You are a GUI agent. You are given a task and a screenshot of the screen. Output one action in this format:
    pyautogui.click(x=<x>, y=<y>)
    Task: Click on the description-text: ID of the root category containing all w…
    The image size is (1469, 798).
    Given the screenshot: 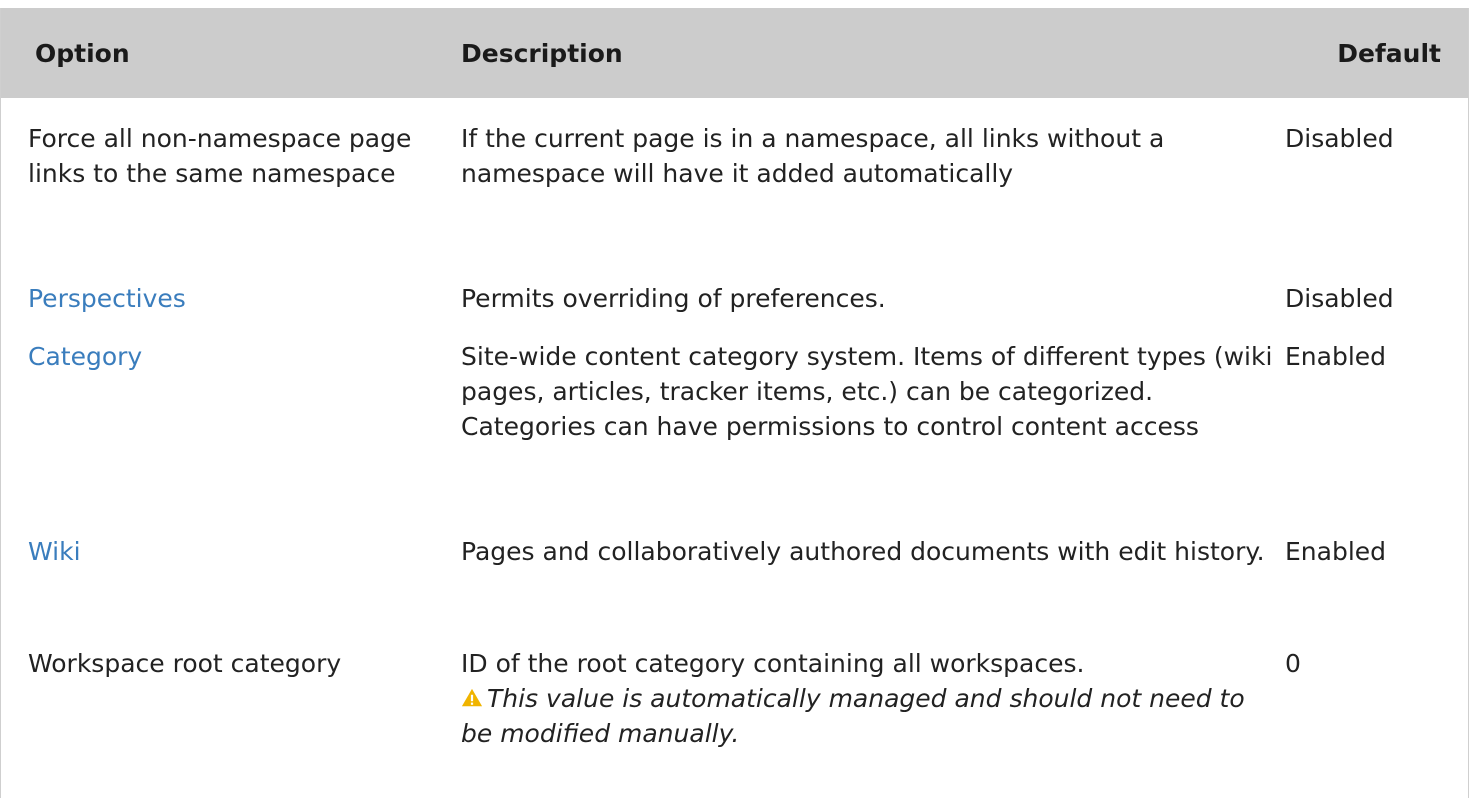 What is the action you would take?
    pyautogui.click(x=773, y=663)
    